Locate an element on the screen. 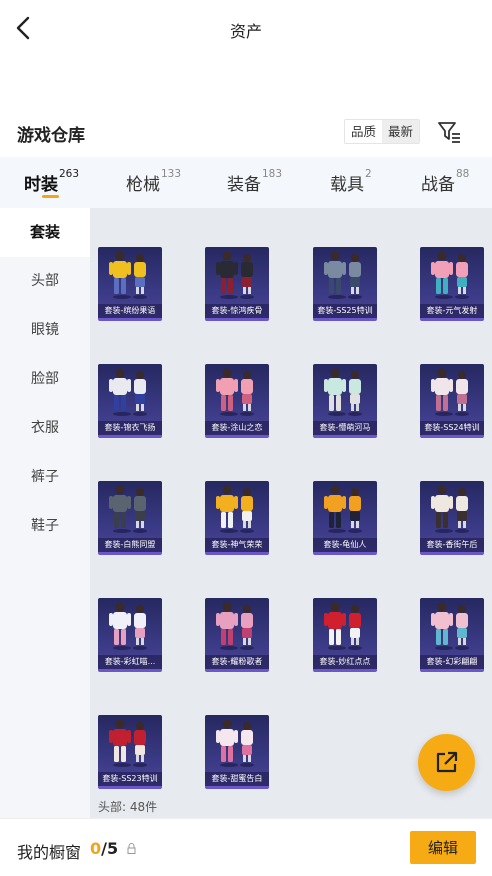  outfit-card: 套装-香街午后 is located at coordinates (452, 518).